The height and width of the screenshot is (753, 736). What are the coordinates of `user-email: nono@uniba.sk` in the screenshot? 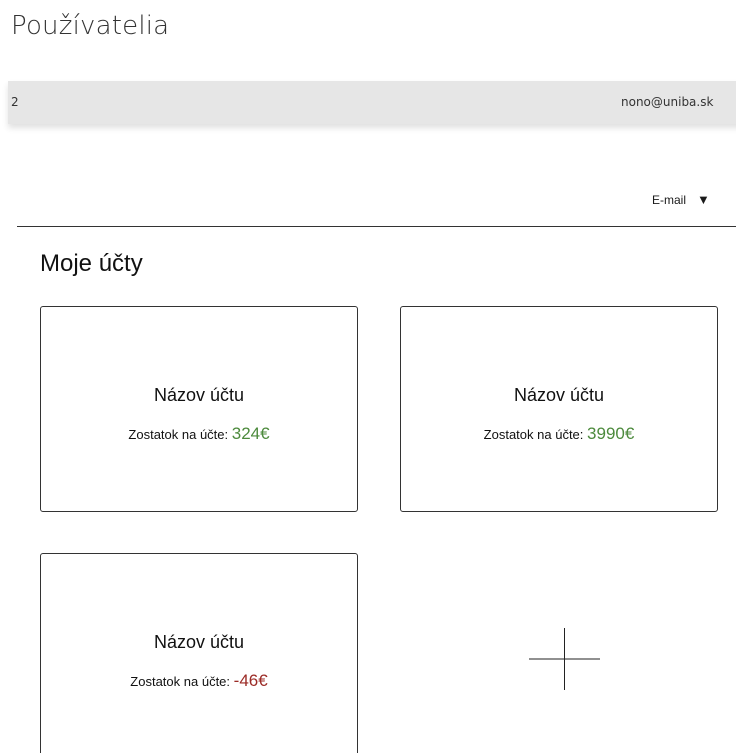 It's located at (667, 102).